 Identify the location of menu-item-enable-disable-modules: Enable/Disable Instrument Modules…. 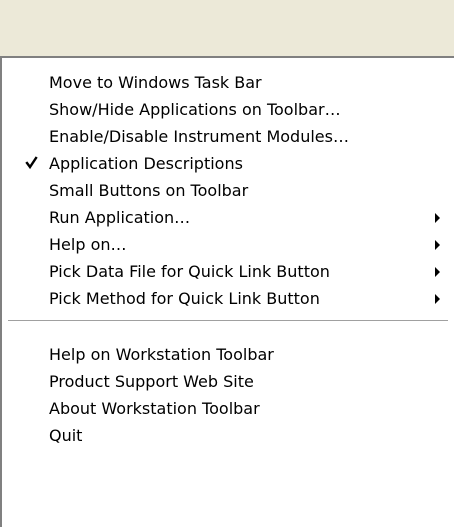
(228, 136).